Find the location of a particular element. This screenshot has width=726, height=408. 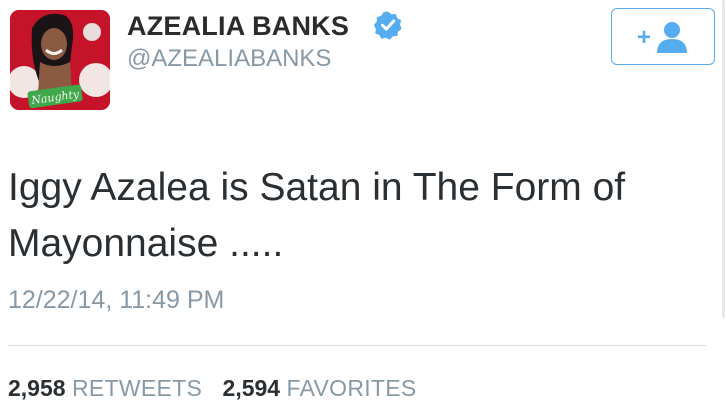

avatar-image: Naughty is located at coordinates (60, 60).